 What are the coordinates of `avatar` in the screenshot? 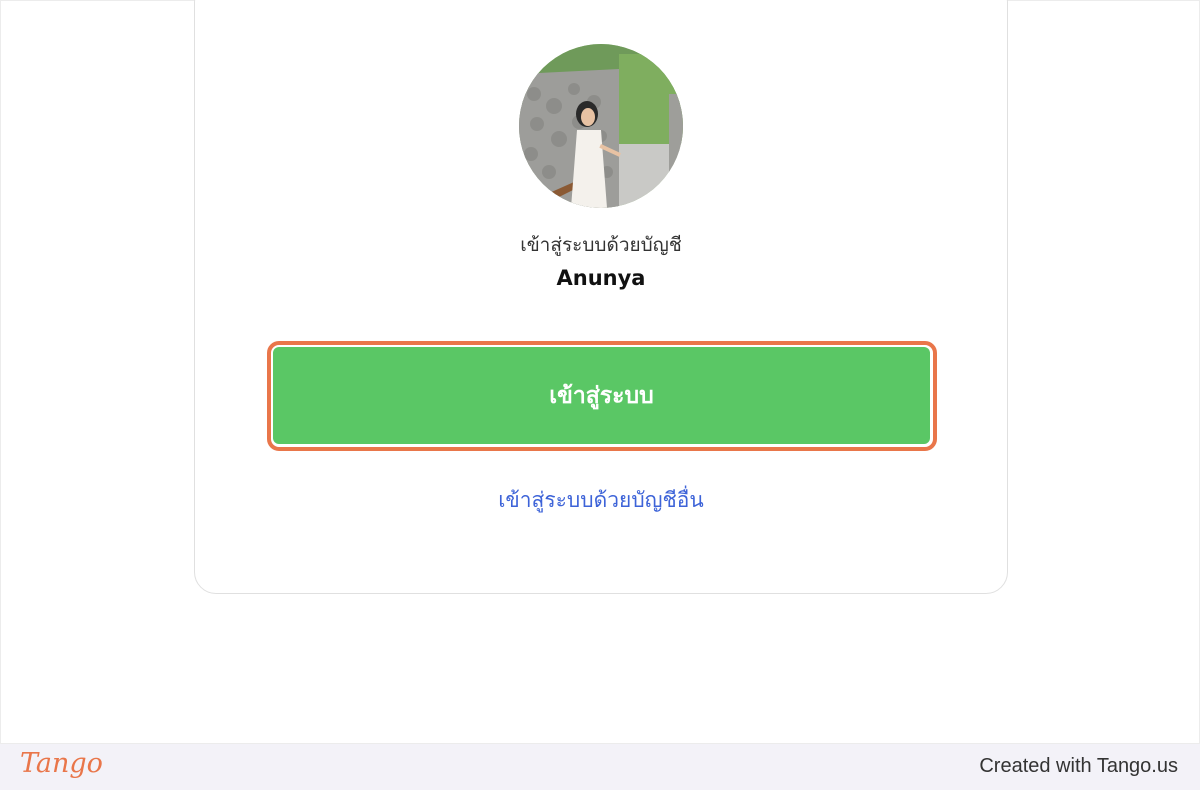 It's located at (601, 126).